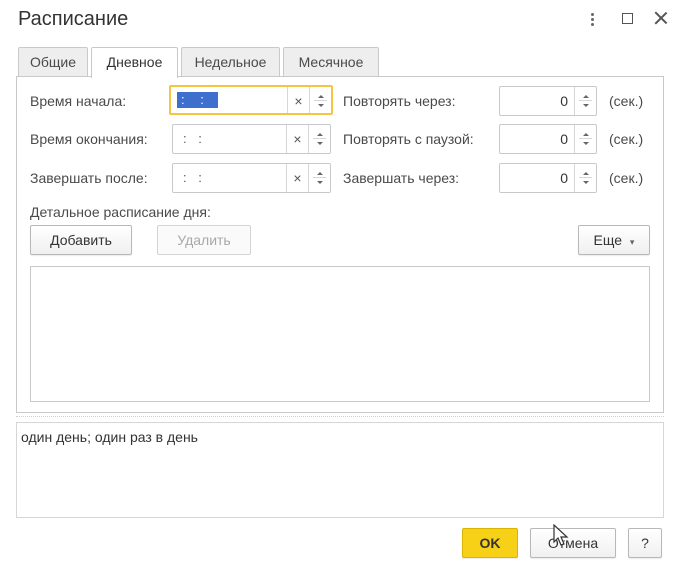  What do you see at coordinates (408, 139) in the screenshot?
I see `repeat-pause-label: Повторять с паузой:` at bounding box center [408, 139].